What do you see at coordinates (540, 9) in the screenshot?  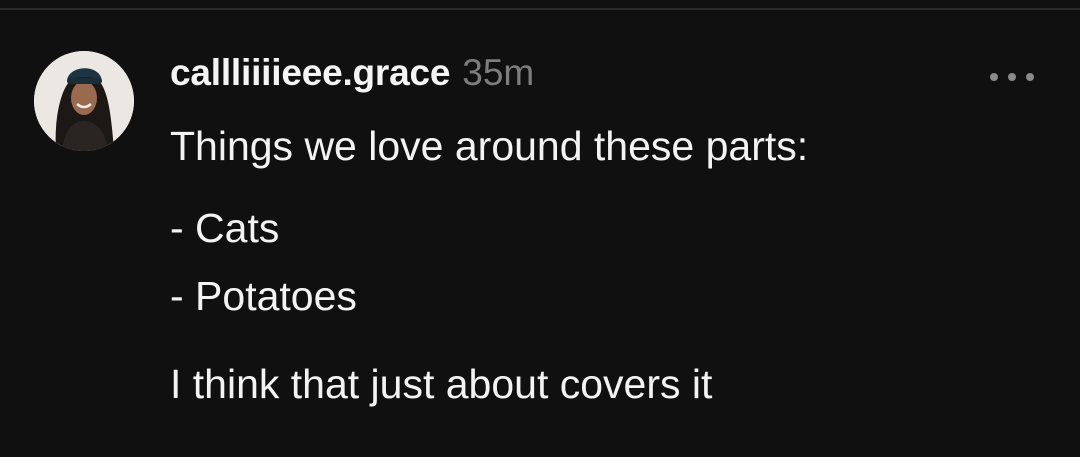 I see `divider` at bounding box center [540, 9].